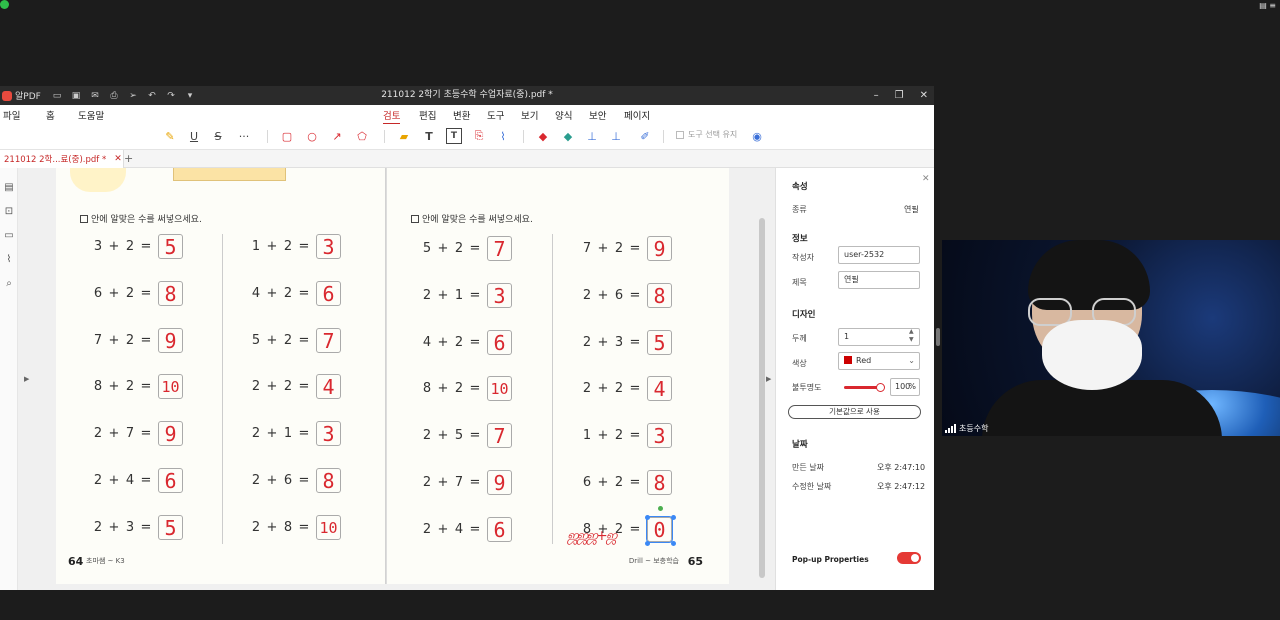  What do you see at coordinates (645, 136) in the screenshot?
I see `sign-pen-icon: ✐` at bounding box center [645, 136].